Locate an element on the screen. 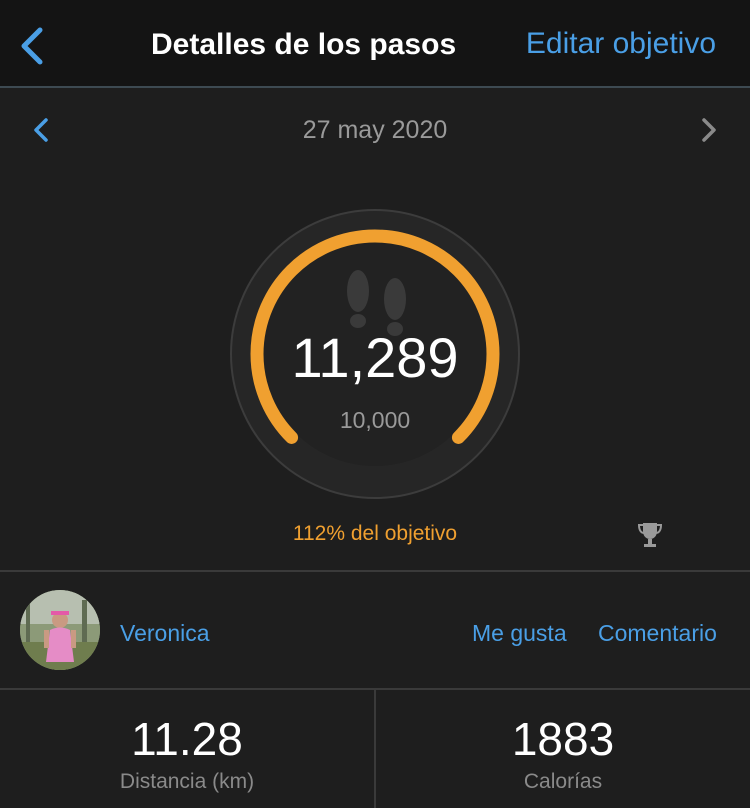 This screenshot has height=808, width=750. date-label: 27 may 2020 is located at coordinates (375, 130).